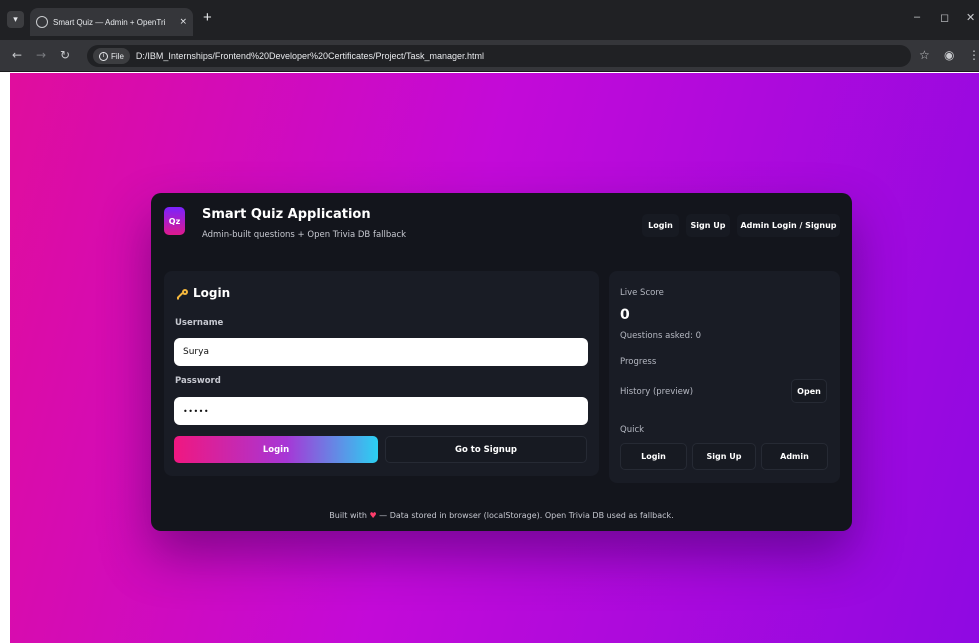 The height and width of the screenshot is (643, 979). What do you see at coordinates (917, 17) in the screenshot?
I see `minimize-icon: –` at bounding box center [917, 17].